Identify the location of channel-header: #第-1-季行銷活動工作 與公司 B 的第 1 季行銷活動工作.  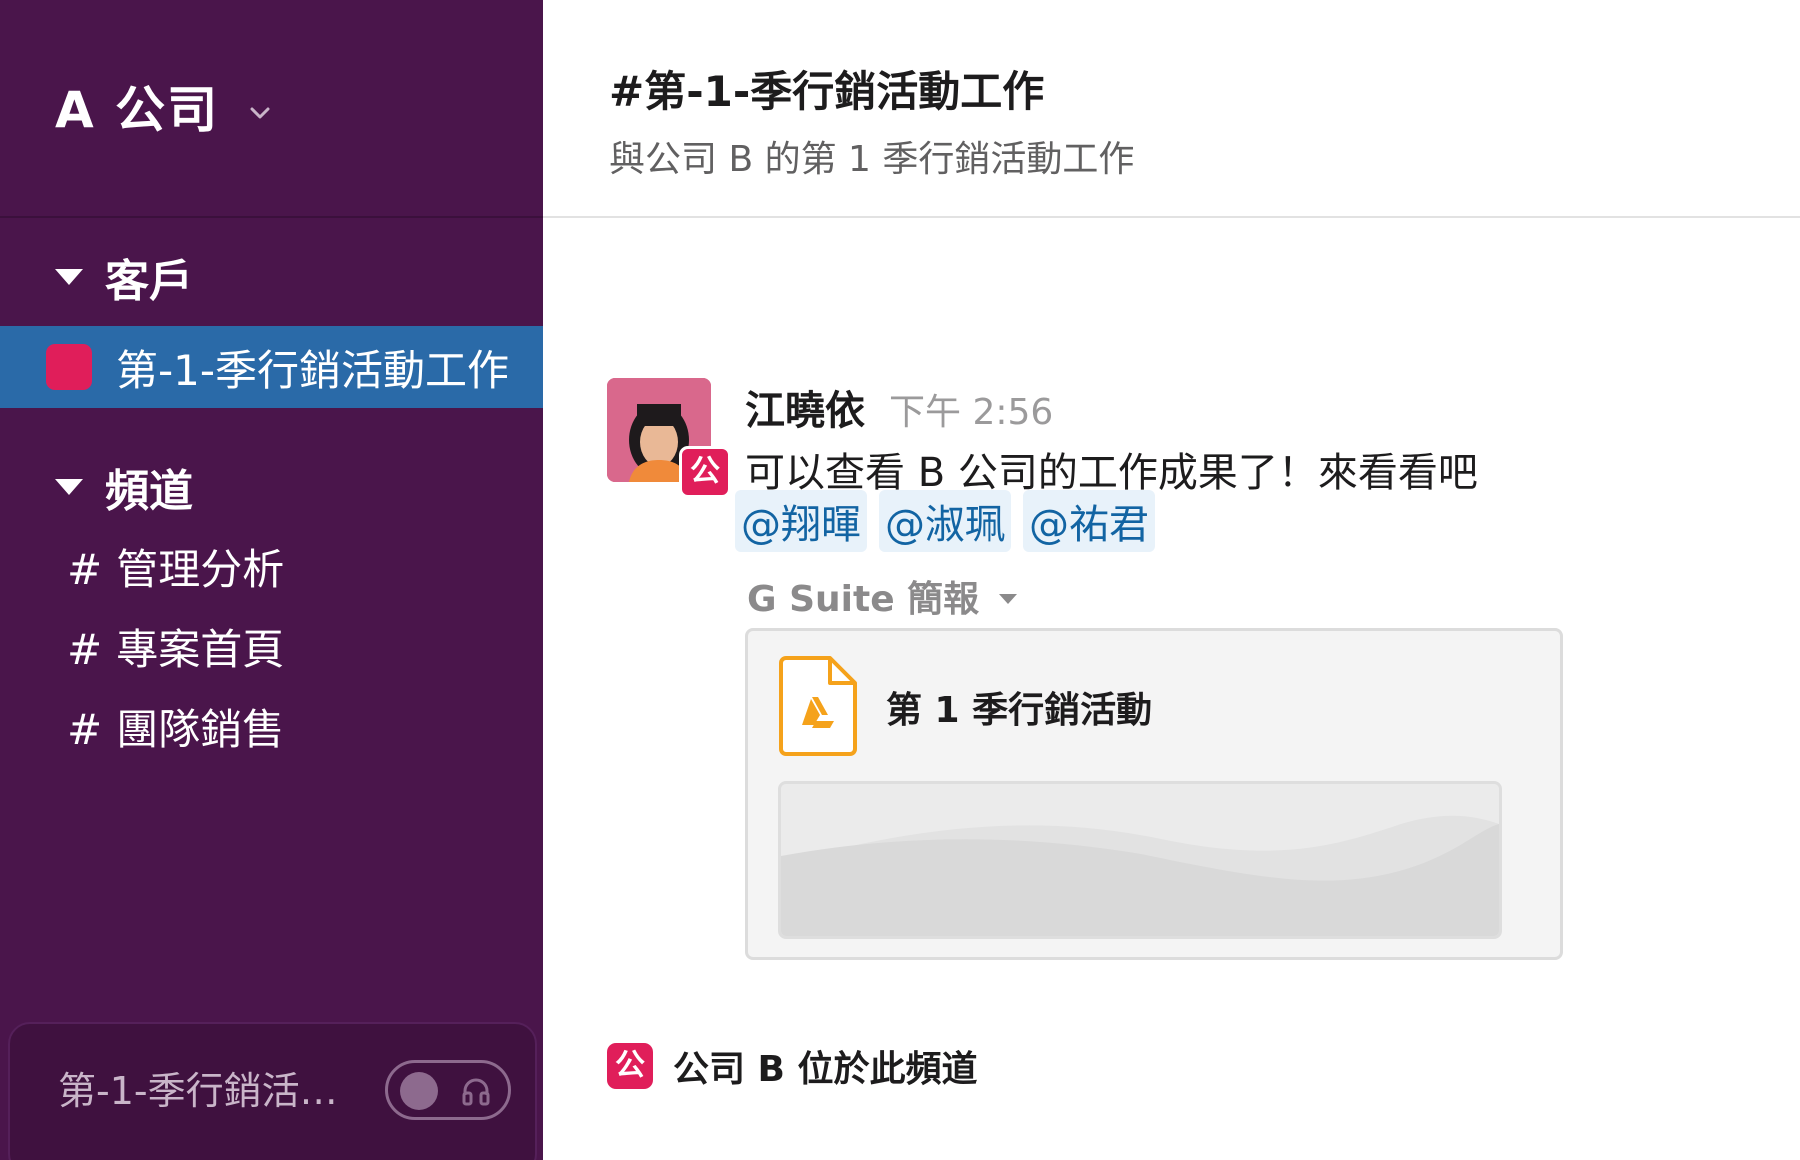
(1171, 109).